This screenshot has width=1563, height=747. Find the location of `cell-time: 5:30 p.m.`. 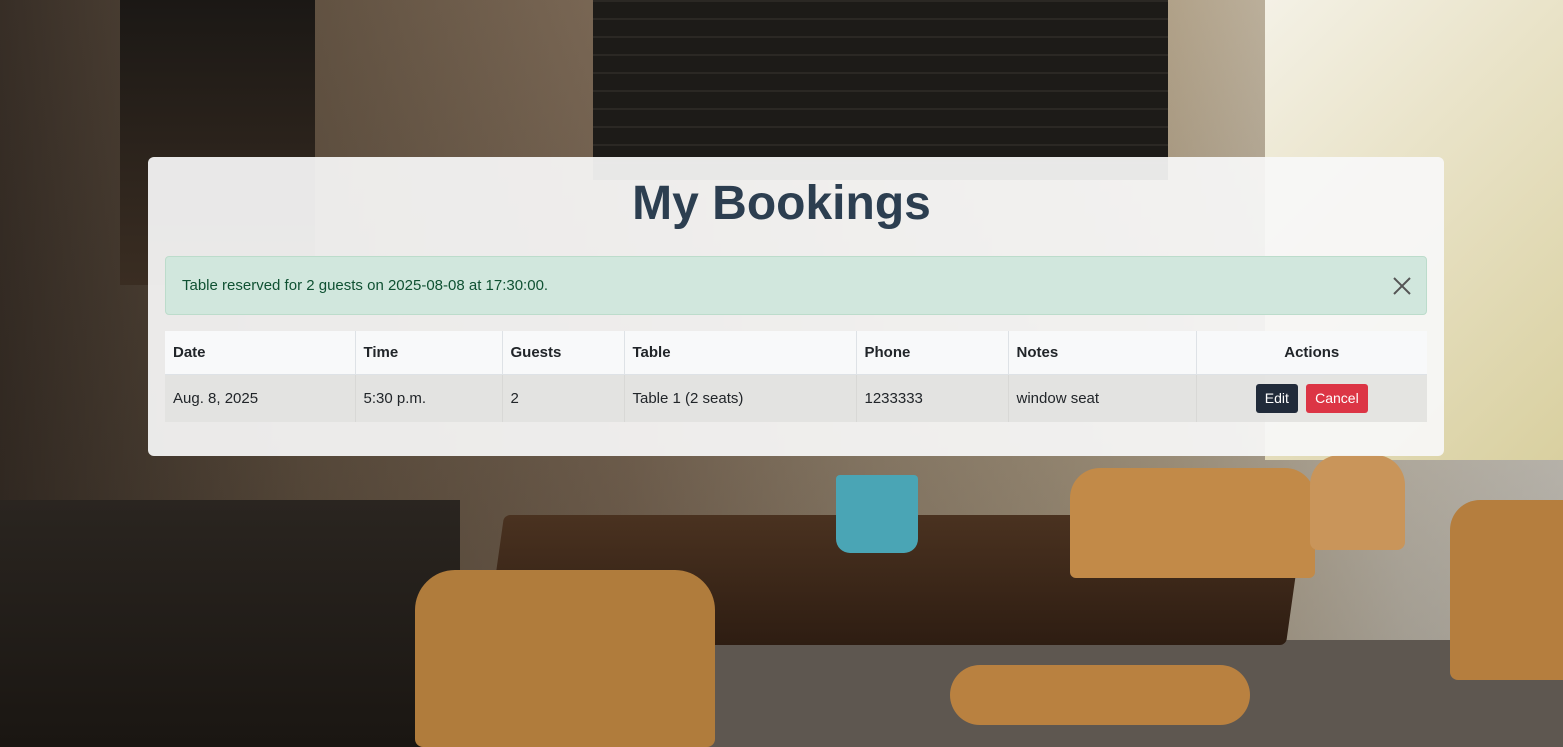

cell-time: 5:30 p.m. is located at coordinates (429, 398).